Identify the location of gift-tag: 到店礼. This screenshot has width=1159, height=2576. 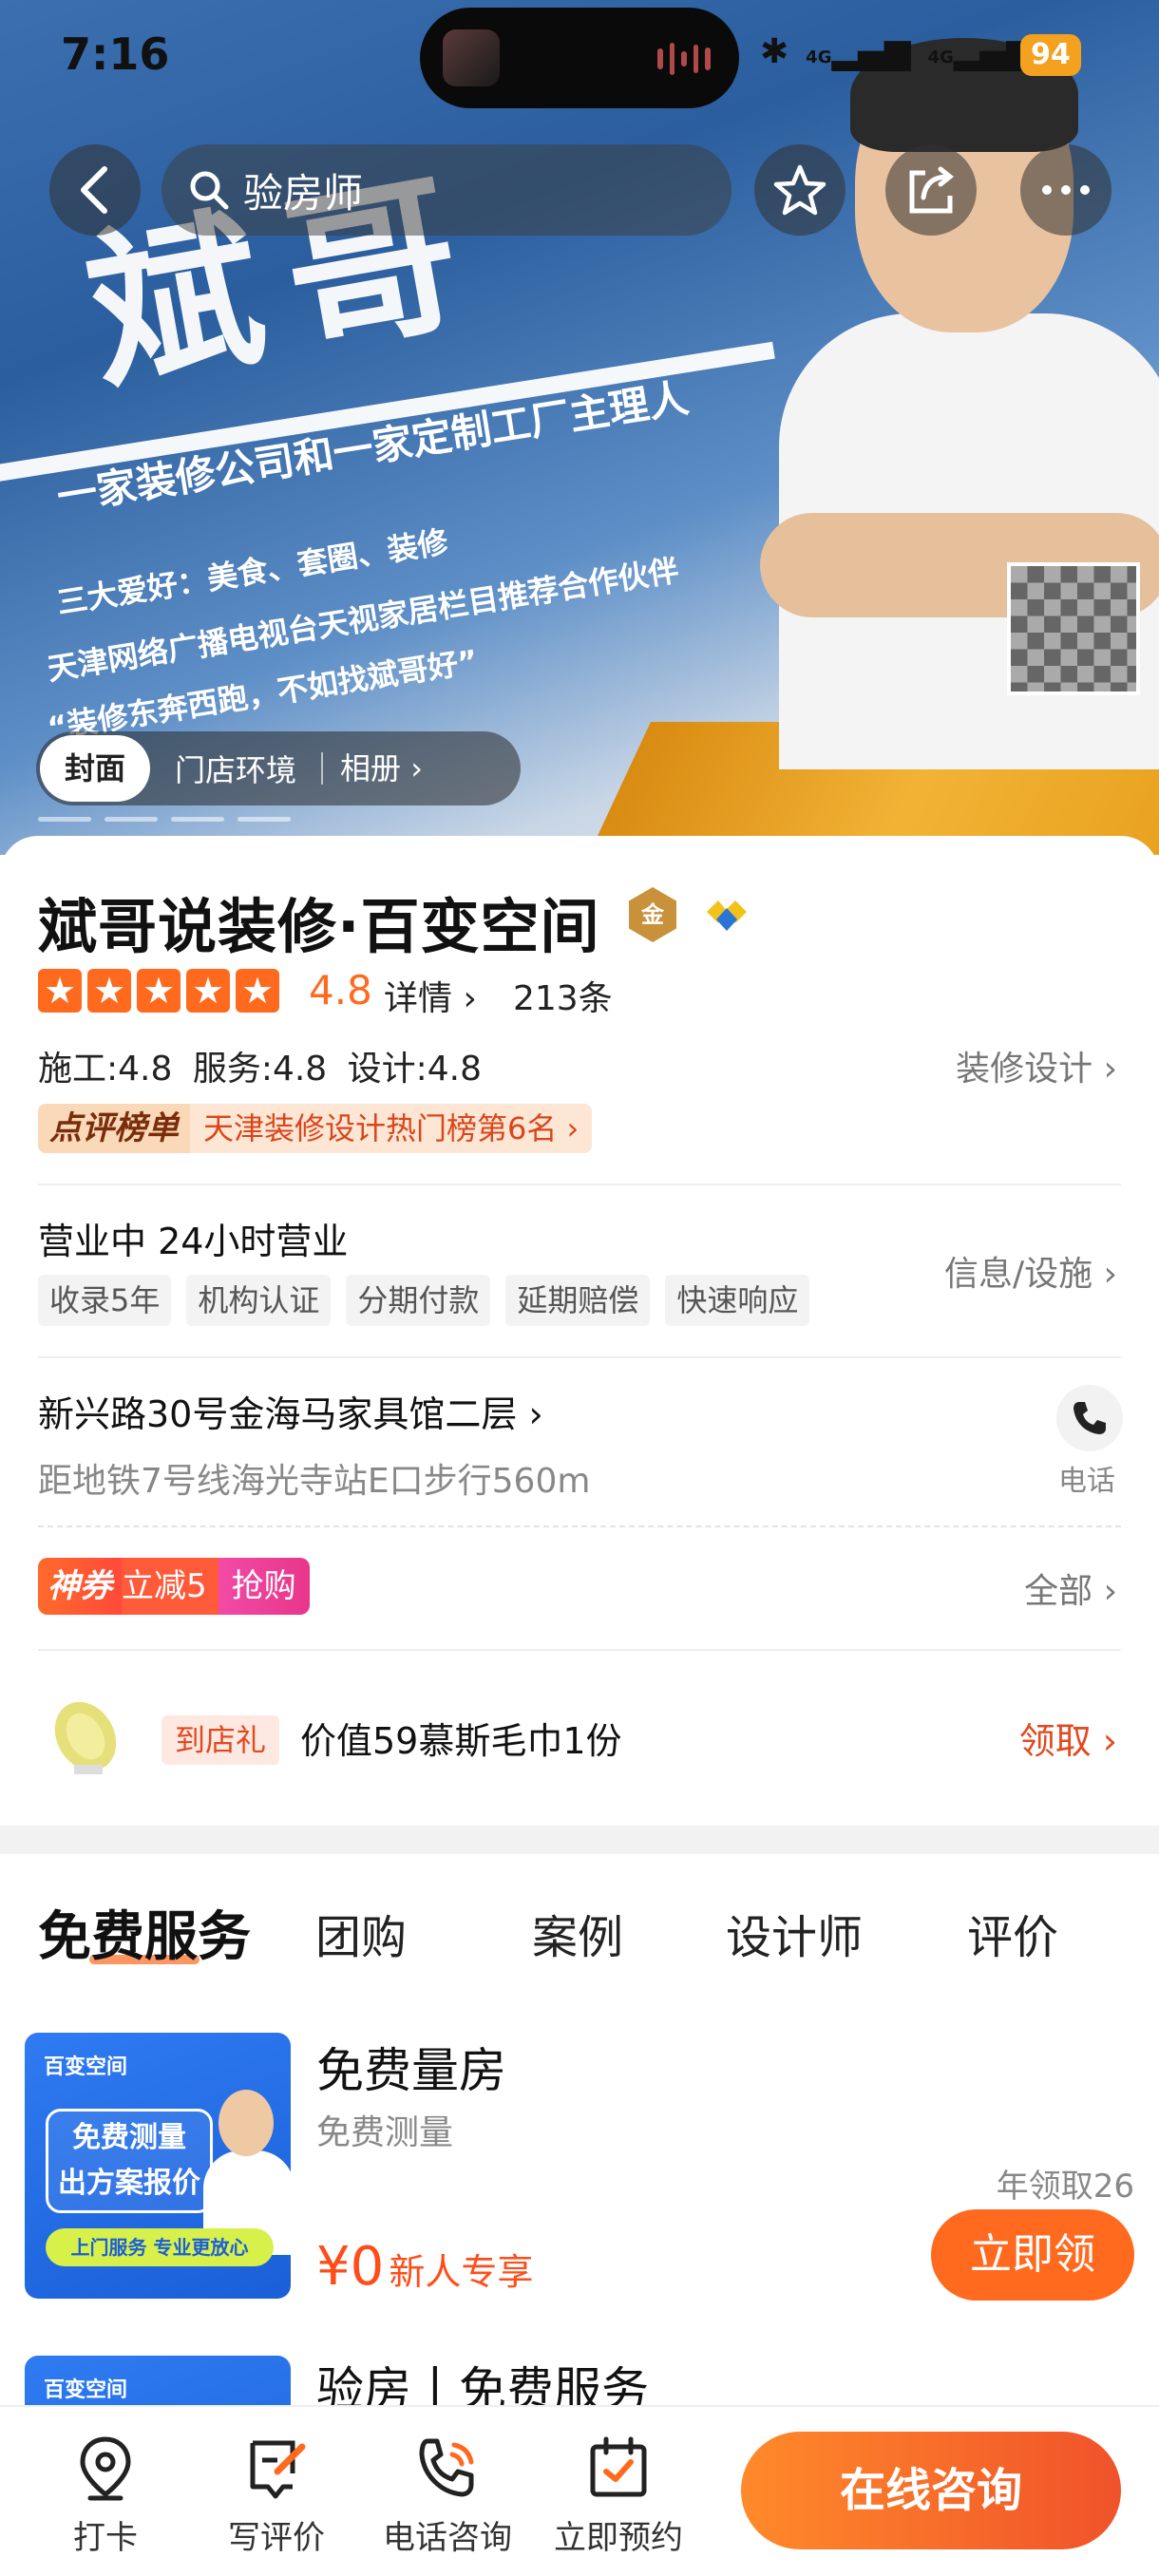
(221, 1740).